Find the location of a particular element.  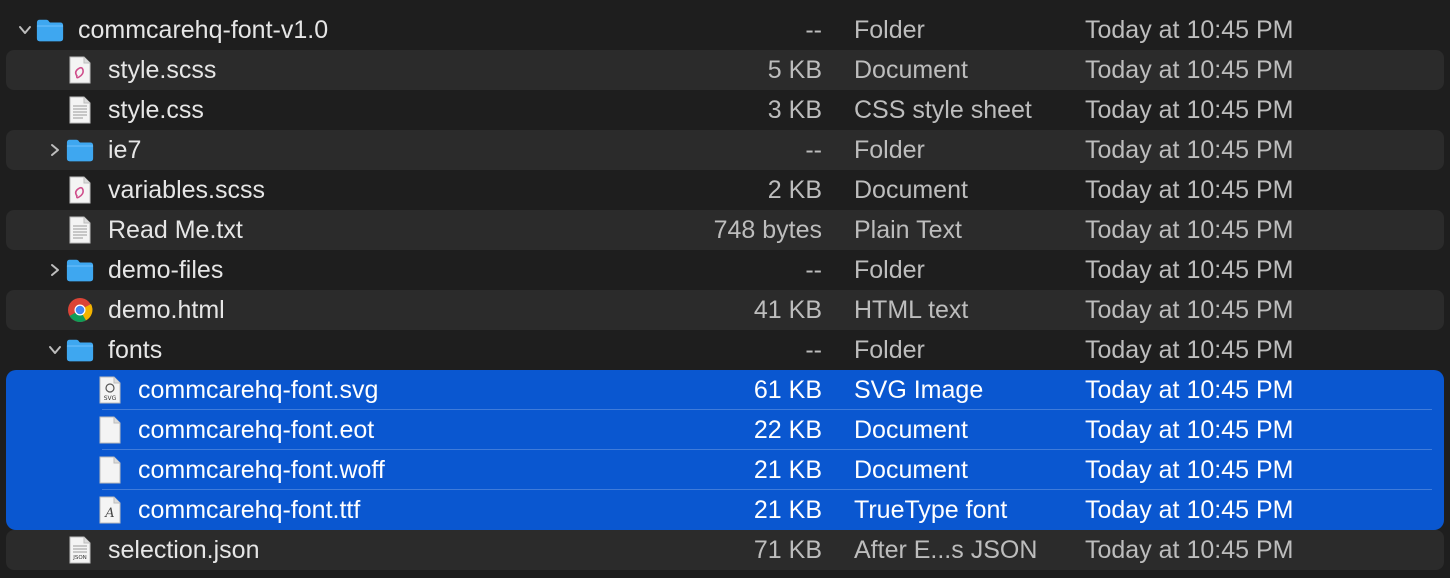

file-name: commcarehq-font.eot is located at coordinates (256, 430).